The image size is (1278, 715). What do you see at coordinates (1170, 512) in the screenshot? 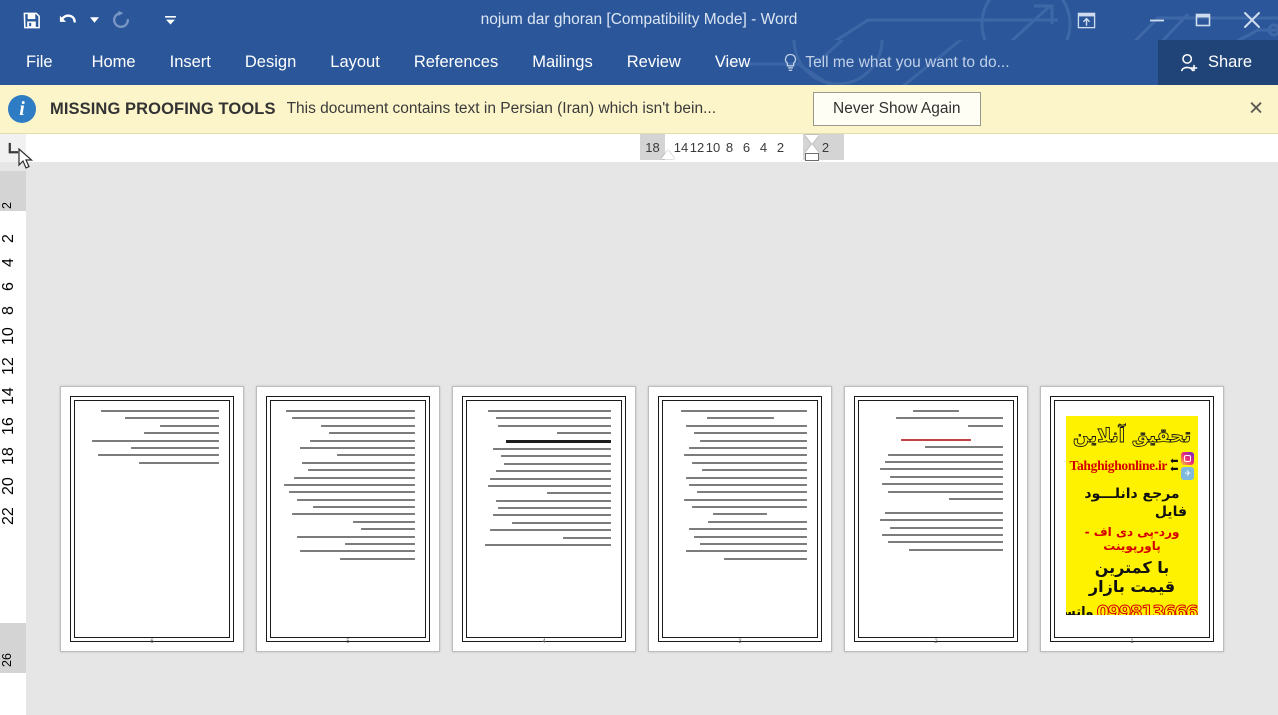
I see `ad-line-2: فایل` at bounding box center [1170, 512].